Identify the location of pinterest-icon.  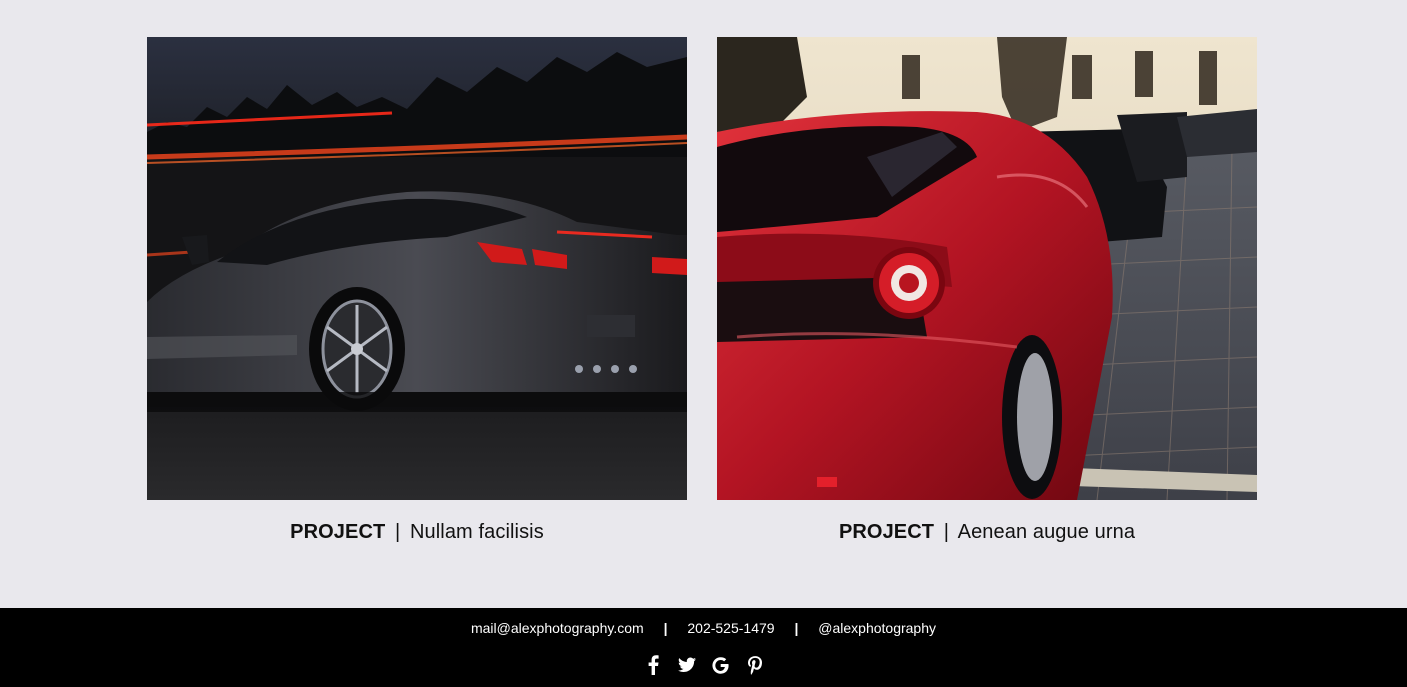
(755, 665).